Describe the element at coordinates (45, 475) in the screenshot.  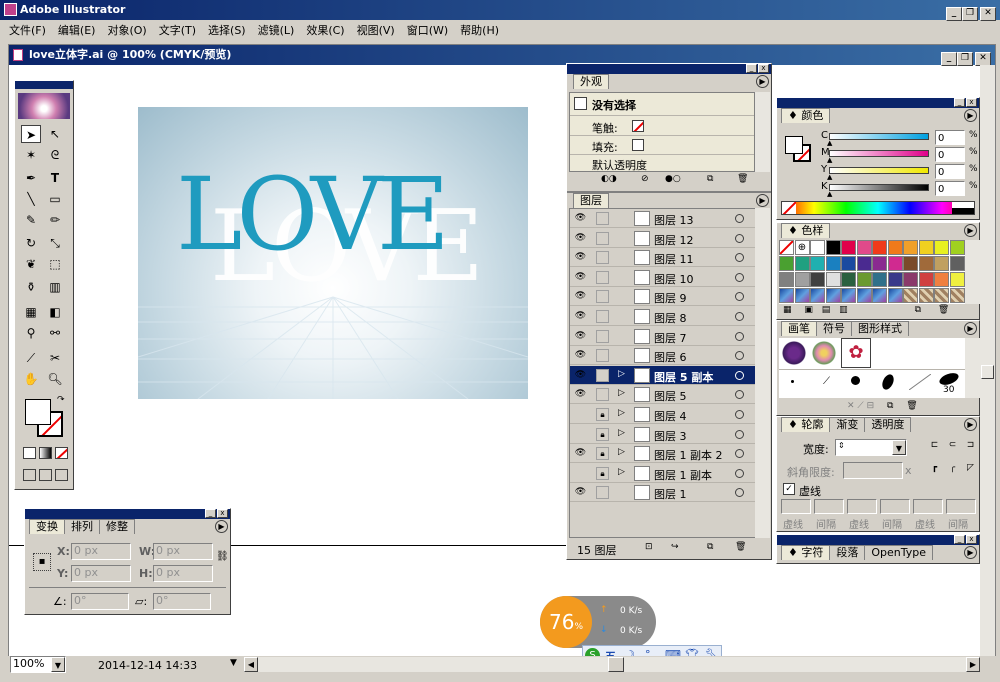
I see `full-screen-menu-mode-button` at that location.